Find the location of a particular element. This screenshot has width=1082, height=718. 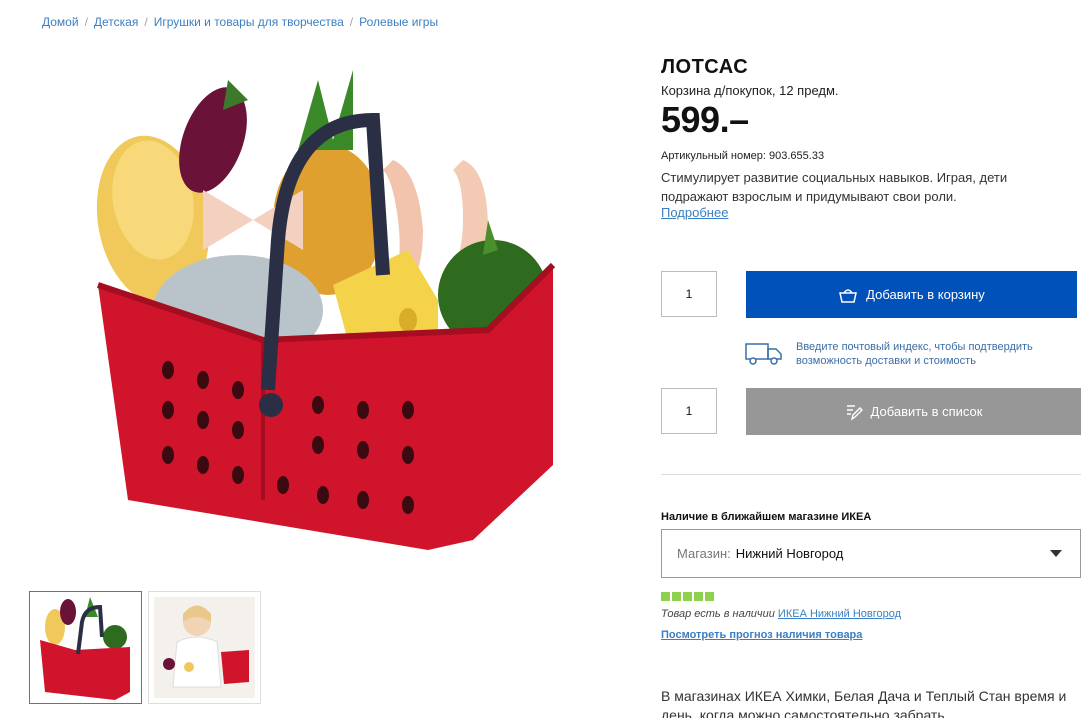

product-description: Корзина д/покупок, 12 предм. is located at coordinates (750, 90).